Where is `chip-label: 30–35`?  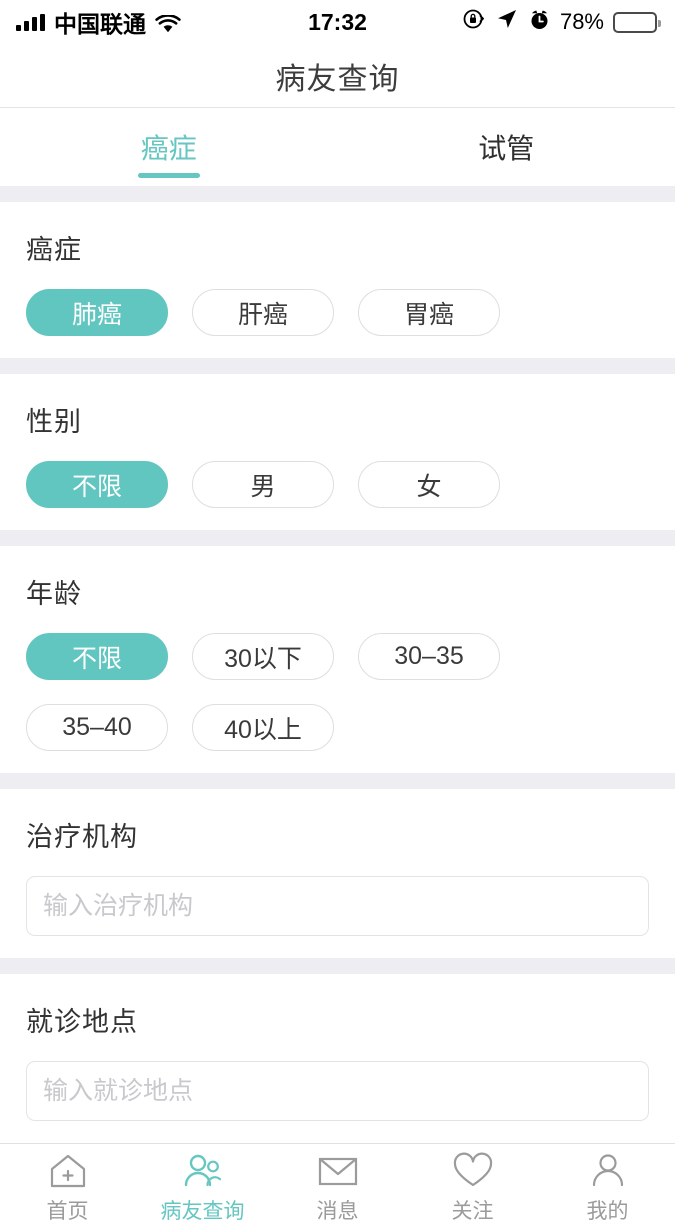
chip-label: 30–35 is located at coordinates (429, 656).